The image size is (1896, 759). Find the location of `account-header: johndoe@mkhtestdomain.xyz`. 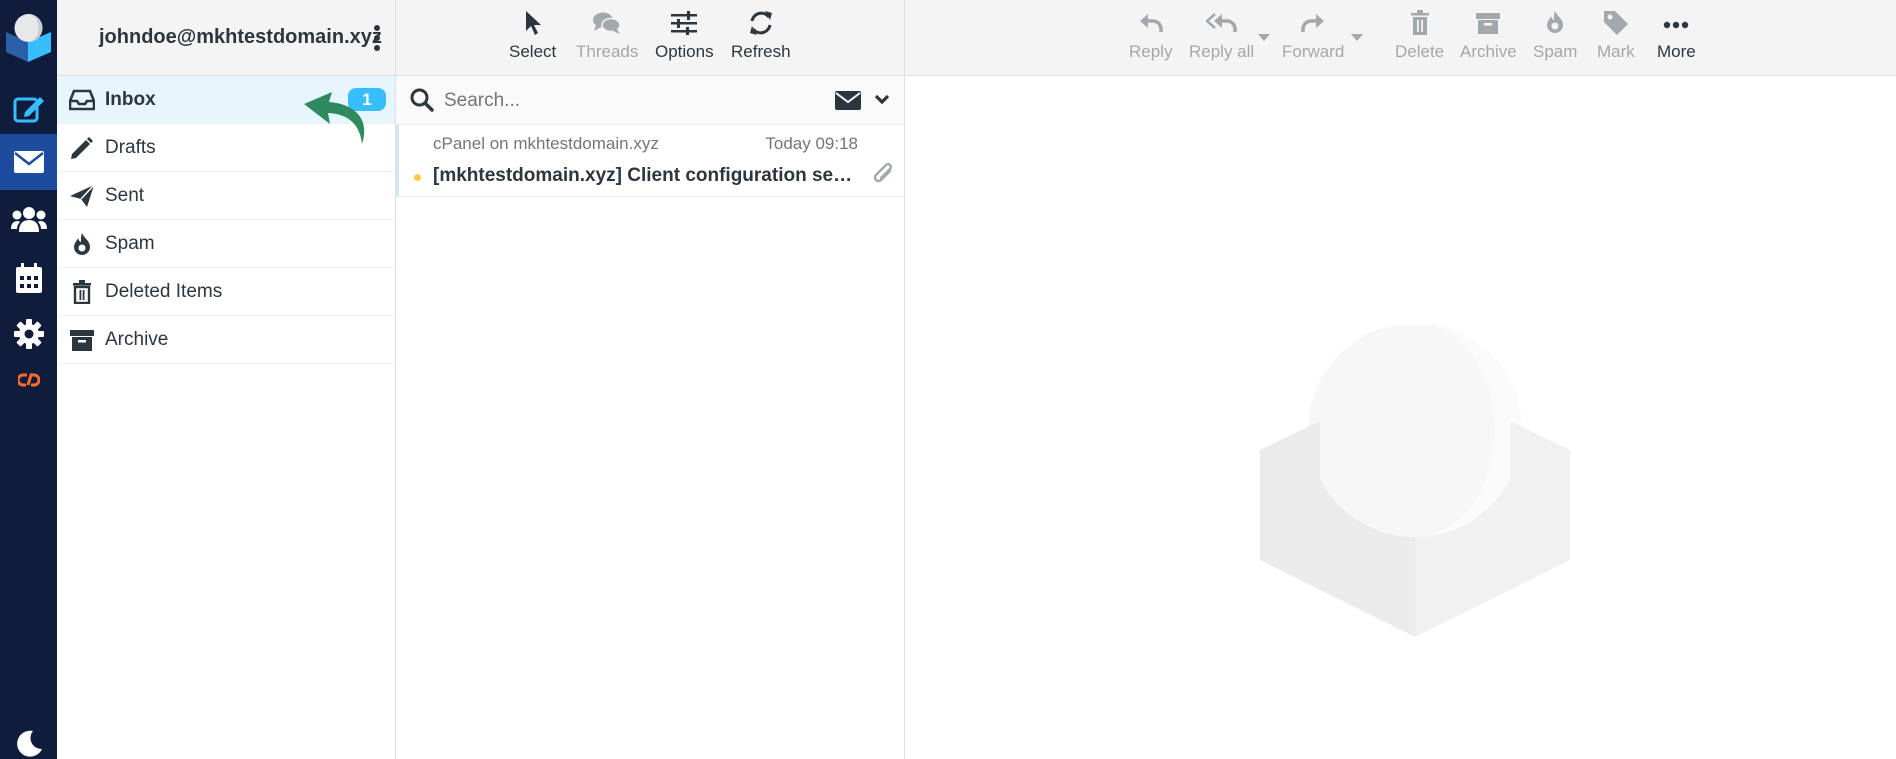

account-header: johndoe@mkhtestdomain.xyz is located at coordinates (226, 38).